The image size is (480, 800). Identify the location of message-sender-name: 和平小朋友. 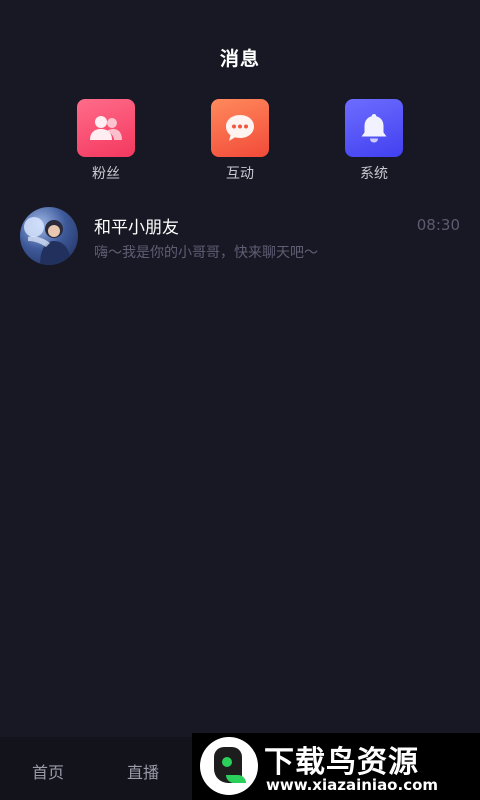
(136, 228).